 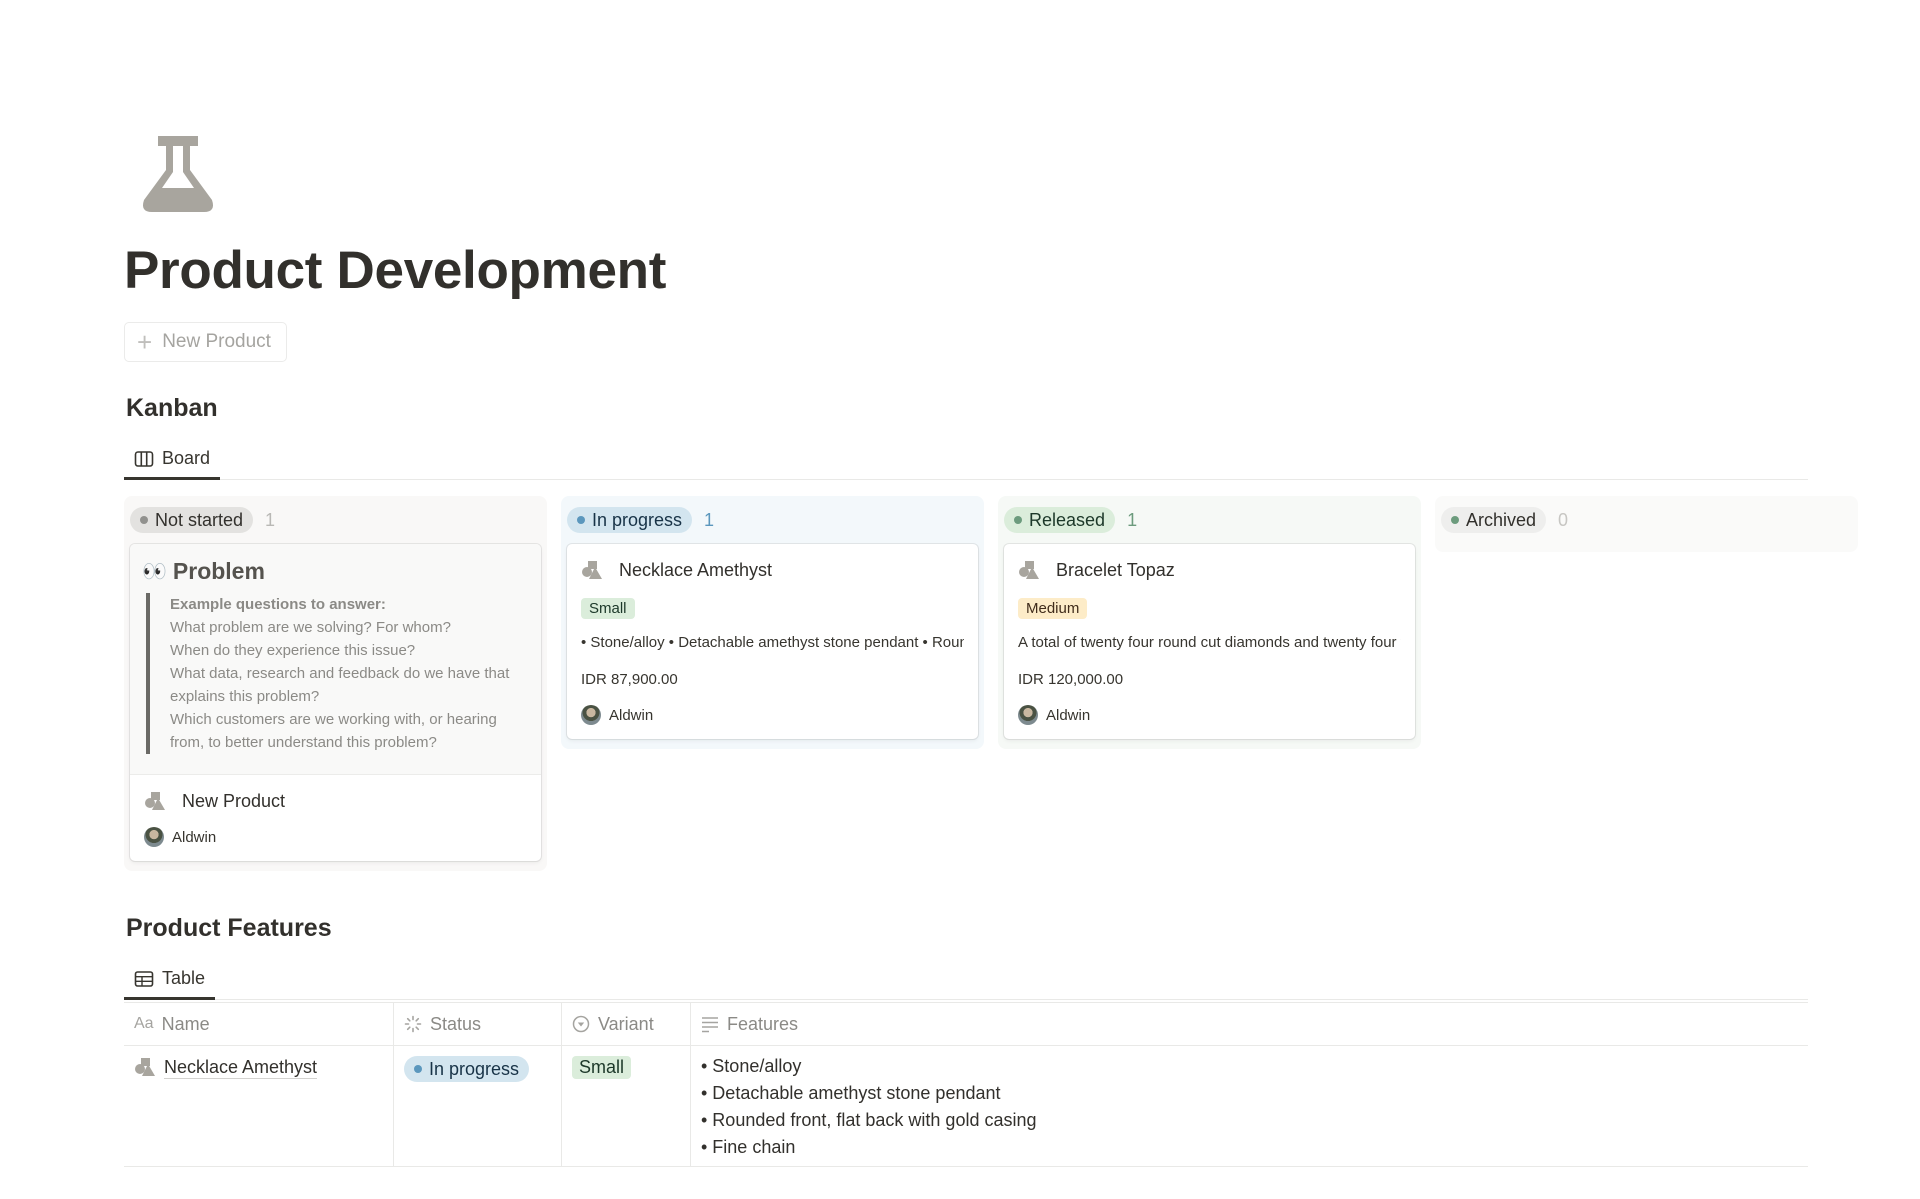 What do you see at coordinates (310, 627) in the screenshot?
I see `quote-line: What problem are we solving? For whom?` at bounding box center [310, 627].